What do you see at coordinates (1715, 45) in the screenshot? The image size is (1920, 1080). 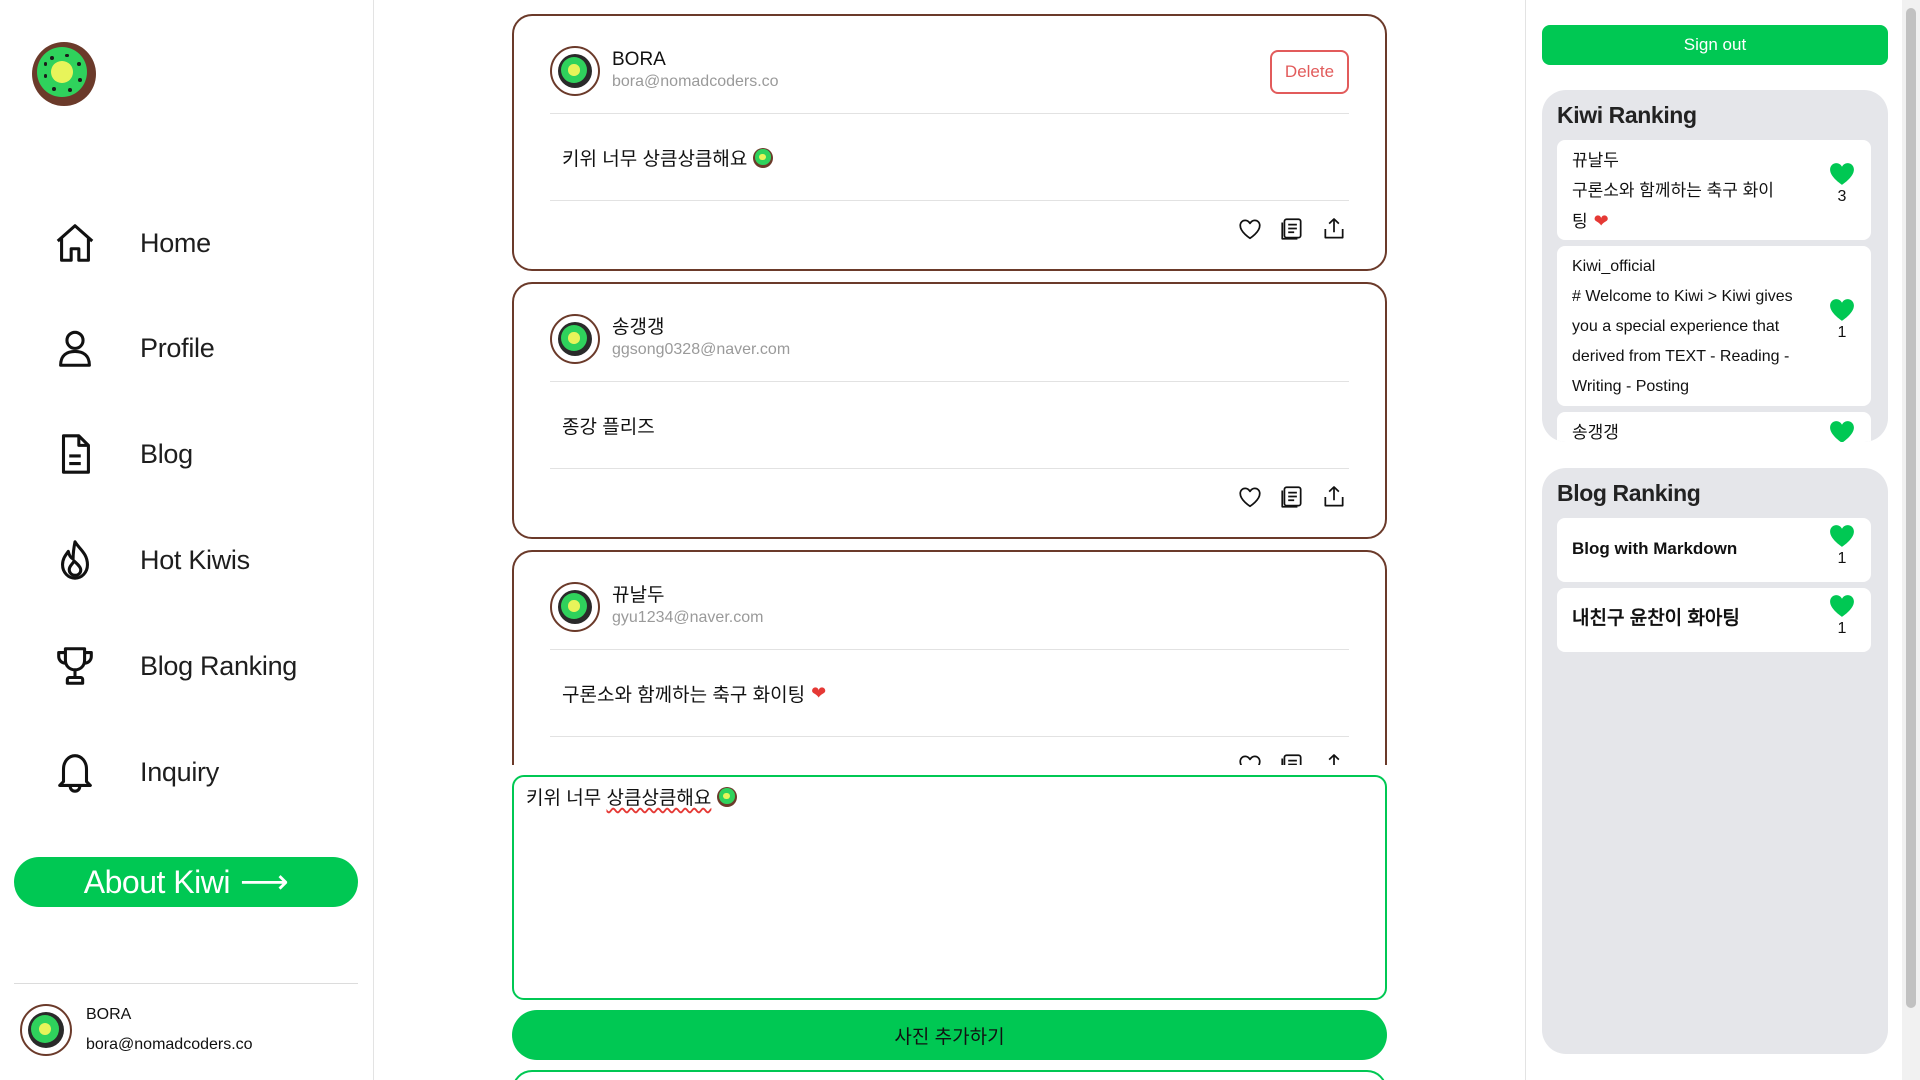 I see `sign-out-button: Sign out` at bounding box center [1715, 45].